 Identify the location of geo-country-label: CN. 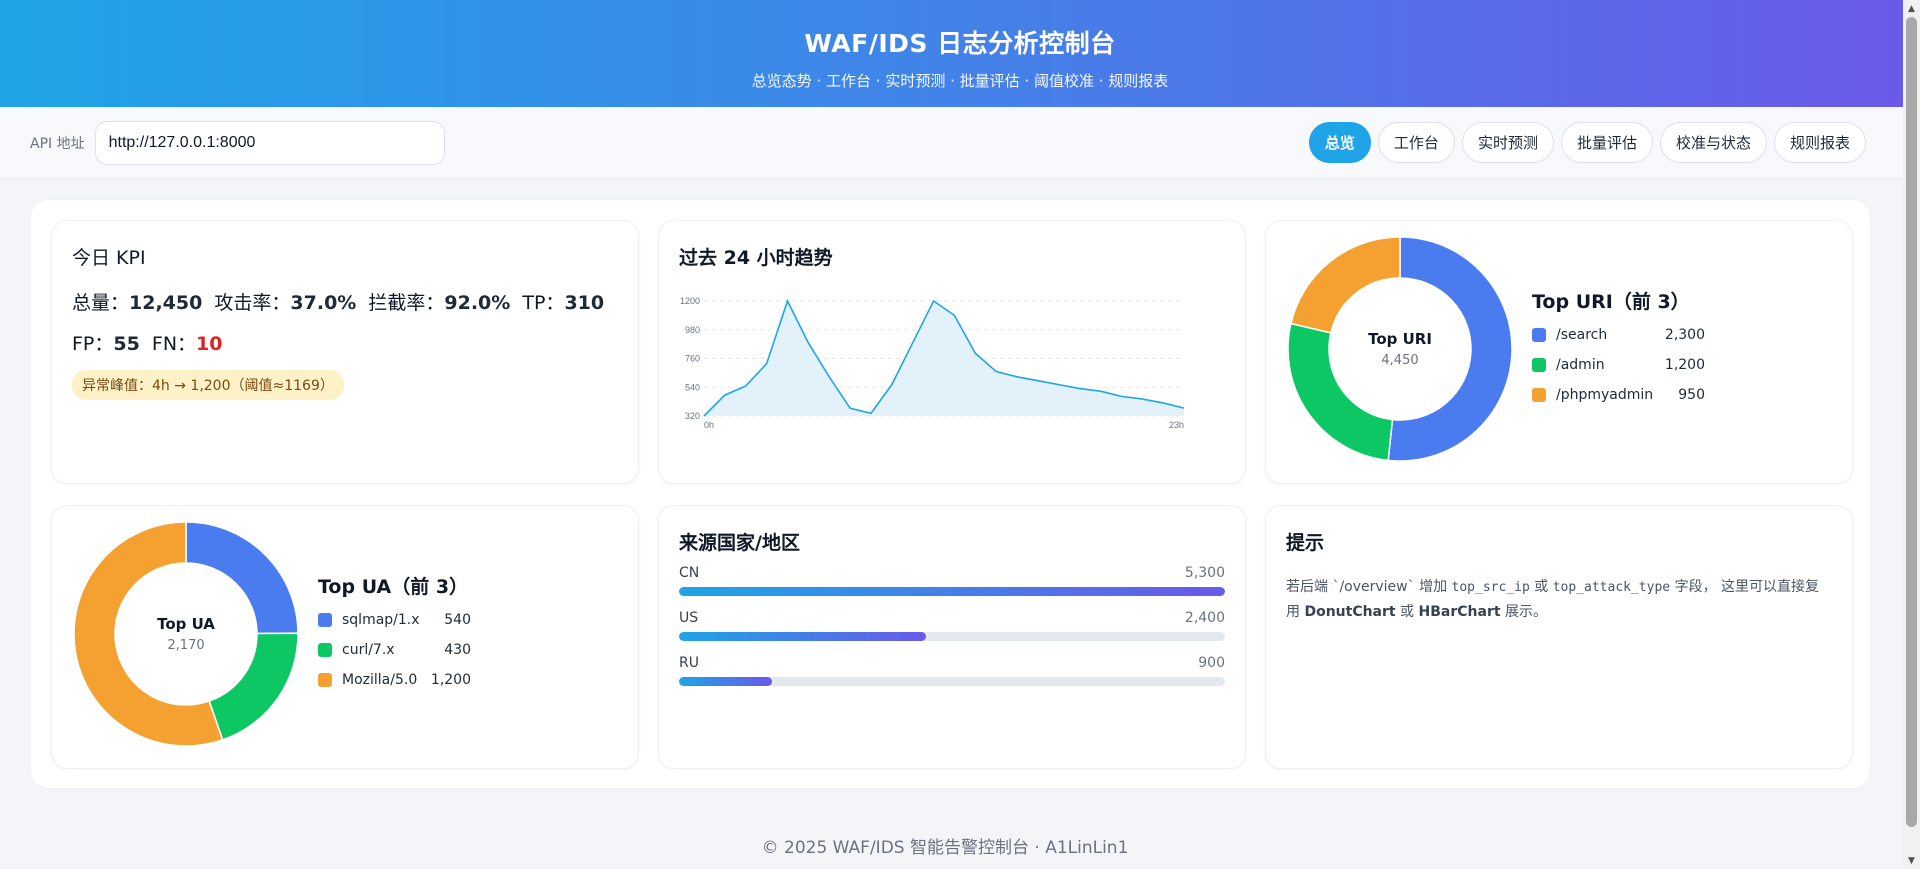
(689, 573).